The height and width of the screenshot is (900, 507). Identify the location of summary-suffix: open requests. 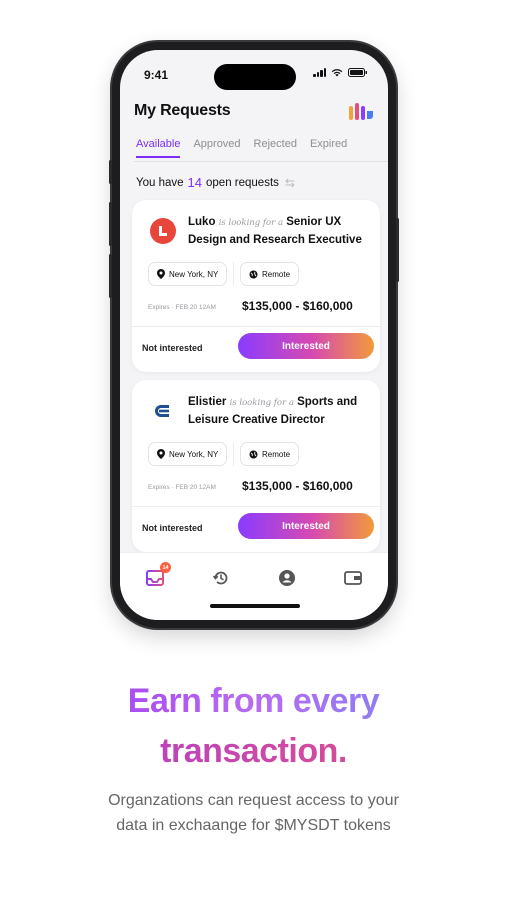
(242, 182).